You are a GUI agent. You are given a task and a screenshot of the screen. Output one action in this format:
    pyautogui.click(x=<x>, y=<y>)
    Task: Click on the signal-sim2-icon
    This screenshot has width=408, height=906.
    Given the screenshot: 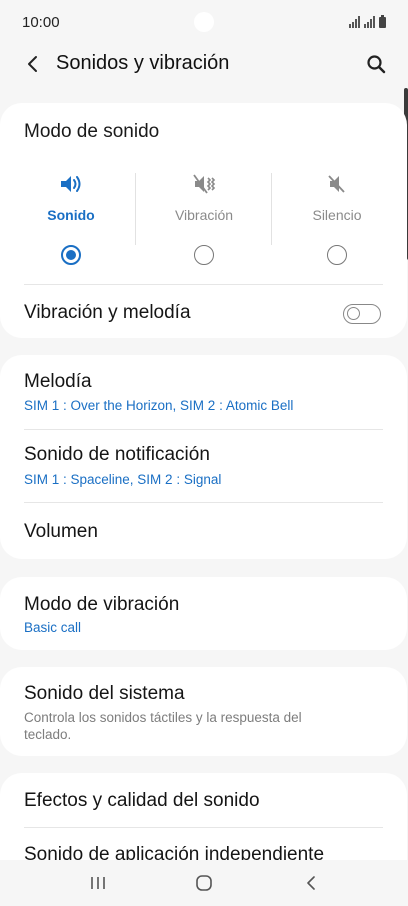 What is the action you would take?
    pyautogui.click(x=369, y=22)
    